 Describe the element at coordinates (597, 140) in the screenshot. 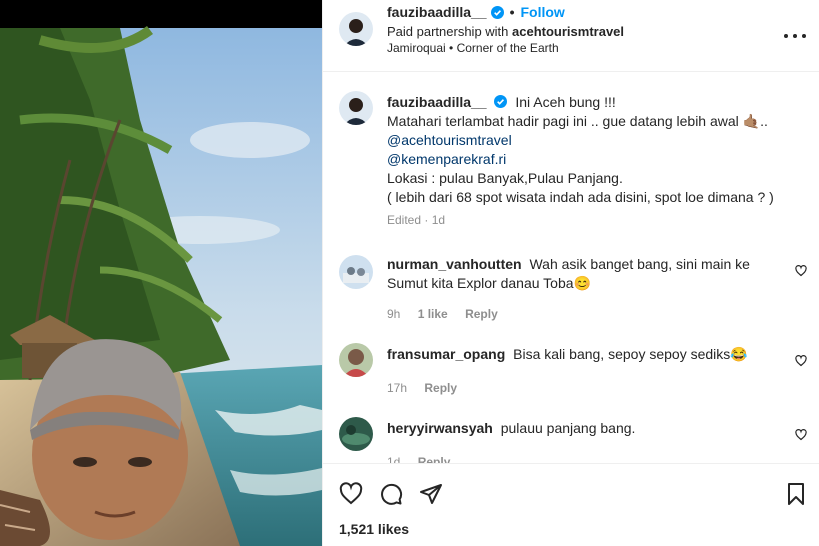

I see `mention-link: @acehtourismtravel` at that location.